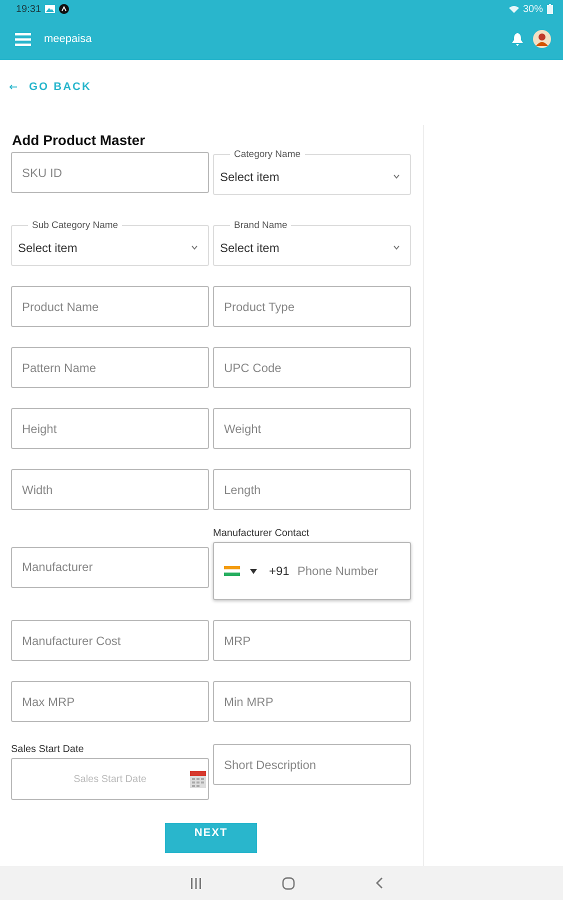 This screenshot has width=563, height=900. Describe the element at coordinates (532, 9) in the screenshot. I see `battery-level: 30%` at that location.